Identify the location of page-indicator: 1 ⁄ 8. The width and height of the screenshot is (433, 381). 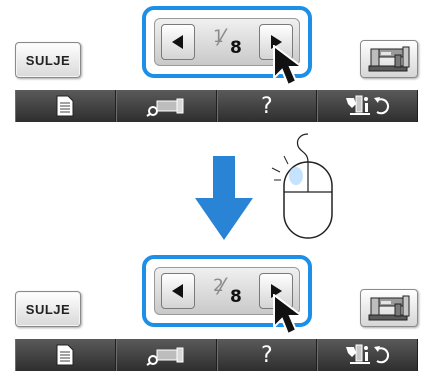
(228, 43).